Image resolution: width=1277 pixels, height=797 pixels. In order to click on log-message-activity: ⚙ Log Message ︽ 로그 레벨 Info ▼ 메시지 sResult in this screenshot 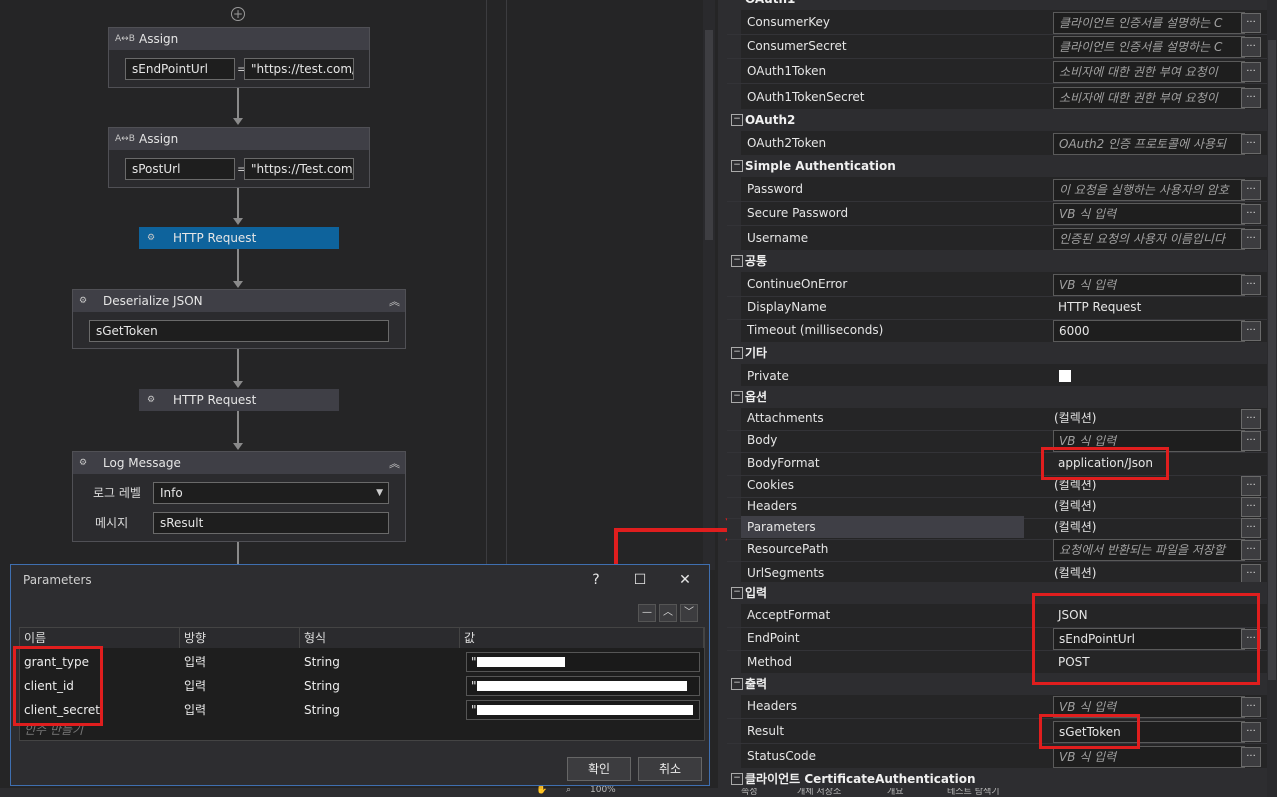, I will do `click(239, 496)`.